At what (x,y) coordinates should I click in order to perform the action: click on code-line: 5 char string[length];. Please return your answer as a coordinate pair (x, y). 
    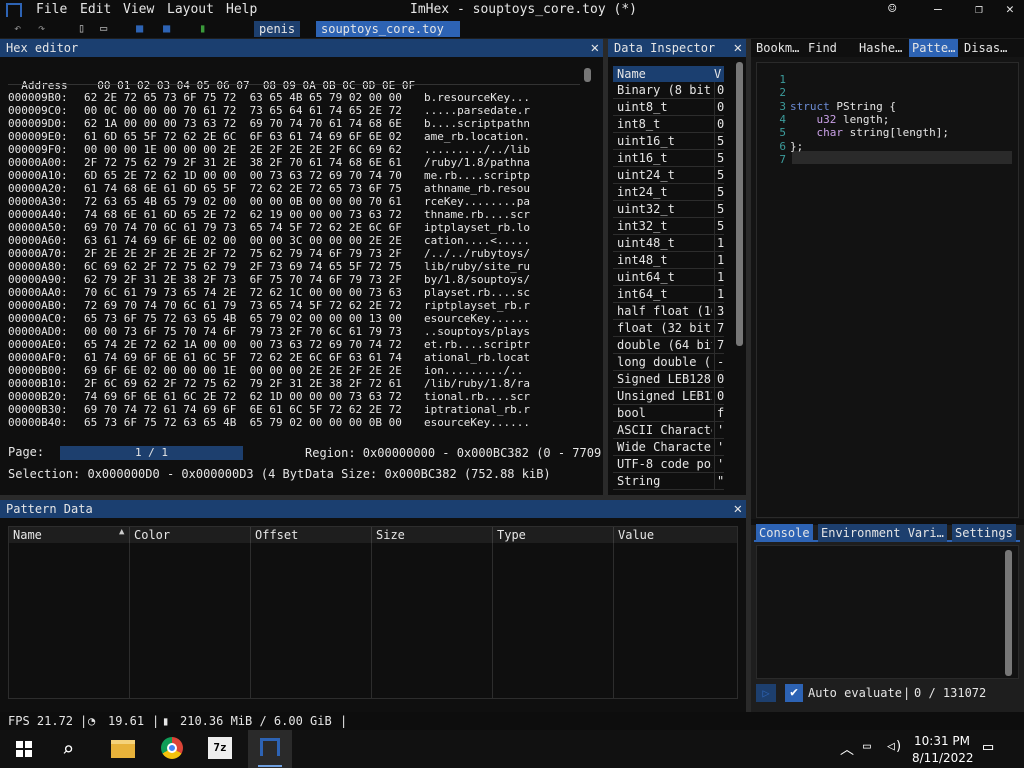
    Looking at the image, I should click on (854, 132).